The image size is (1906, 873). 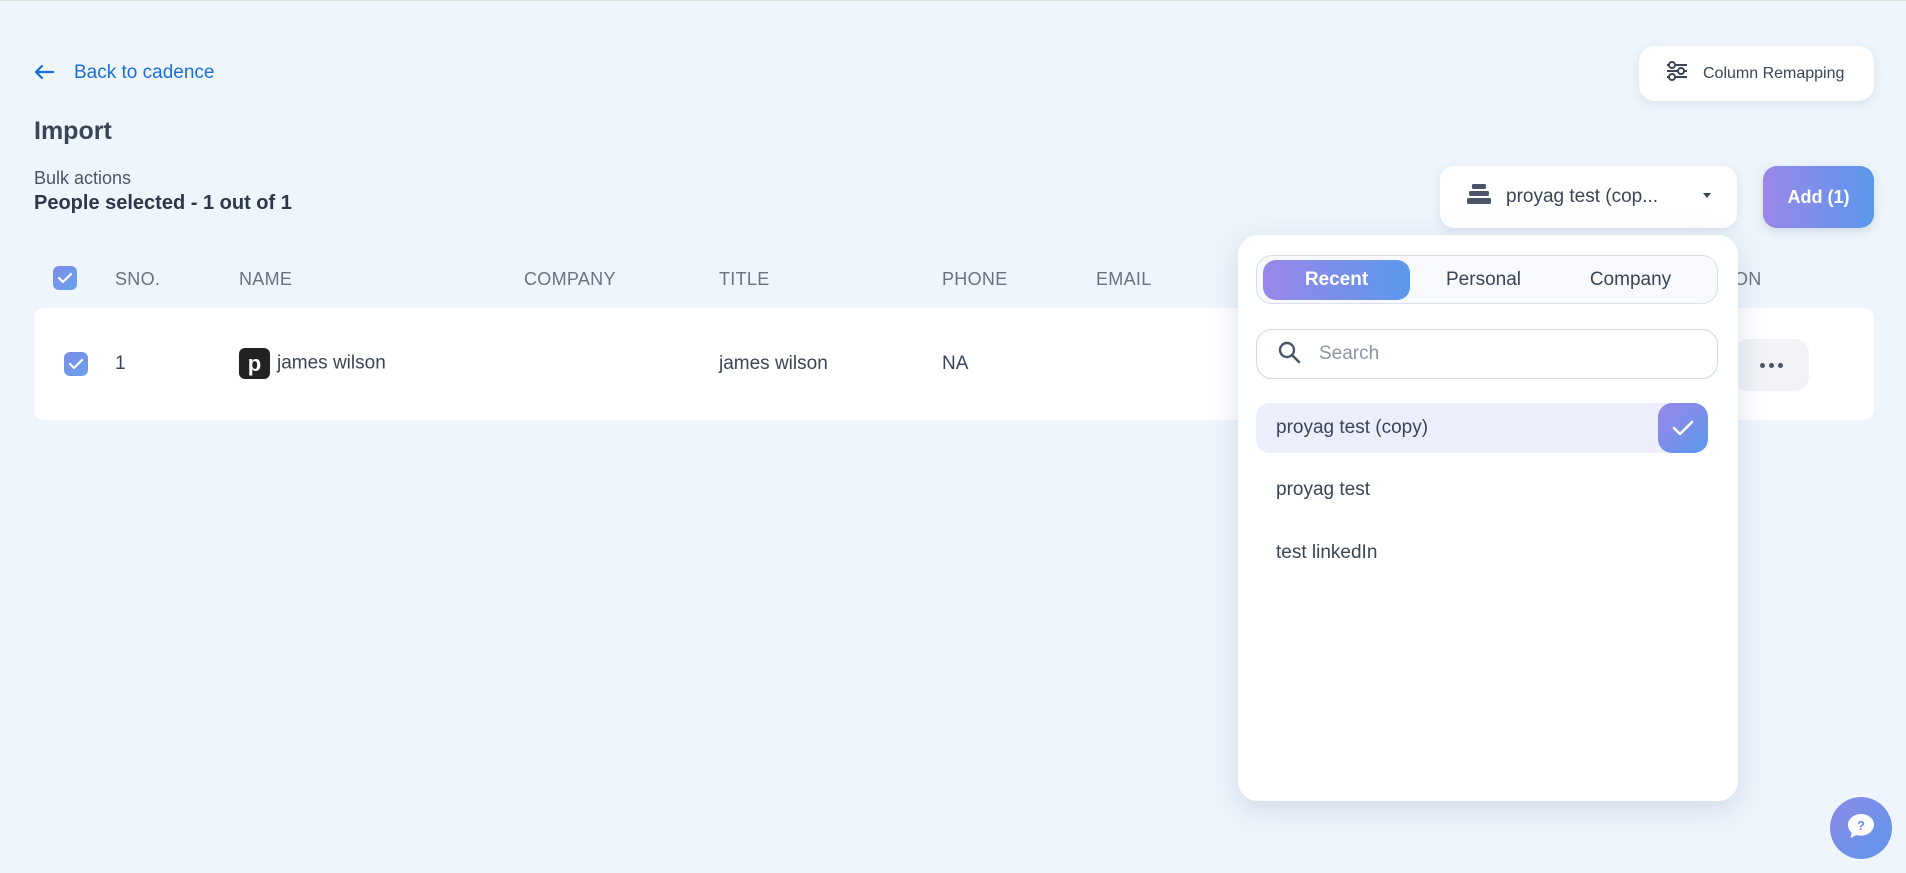 What do you see at coordinates (570, 279) in the screenshot?
I see `column-header-company: COMPANY` at bounding box center [570, 279].